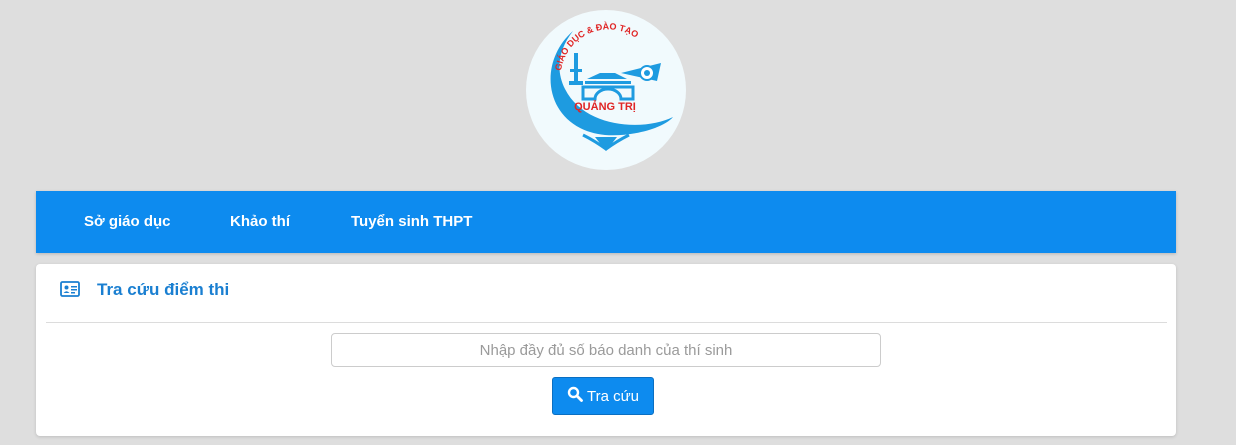 The image size is (1236, 445). Describe the element at coordinates (127, 222) in the screenshot. I see `nav-item-so-giao-duc: Sở giáo dục` at that location.